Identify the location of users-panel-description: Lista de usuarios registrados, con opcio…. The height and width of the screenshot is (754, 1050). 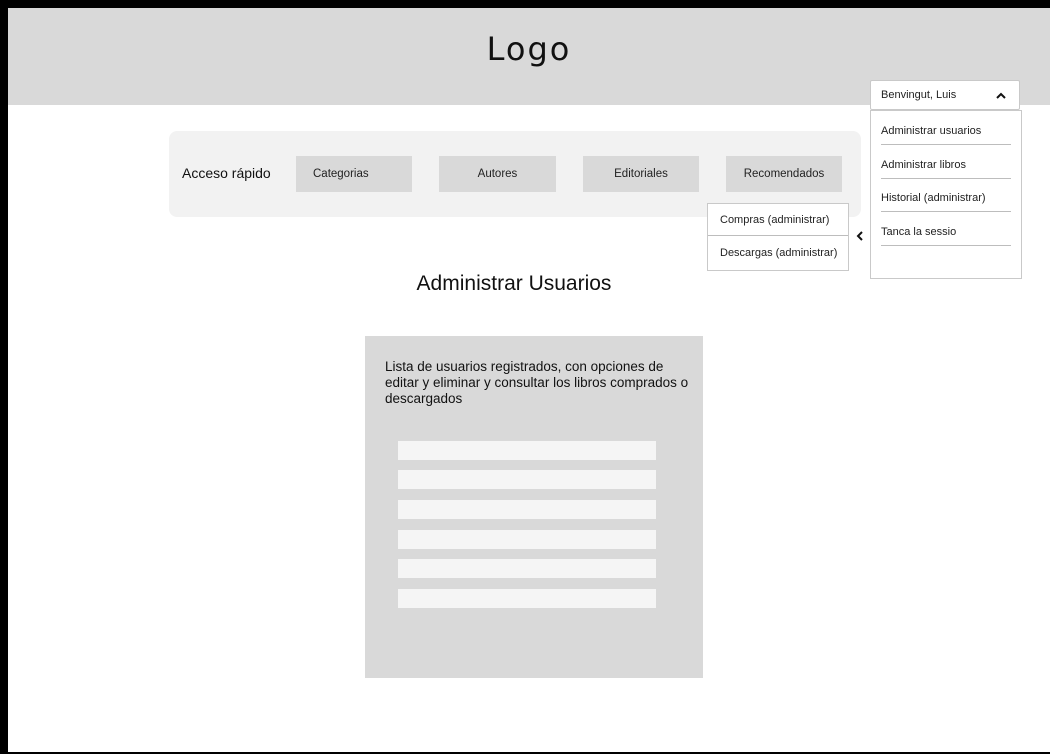
(537, 382).